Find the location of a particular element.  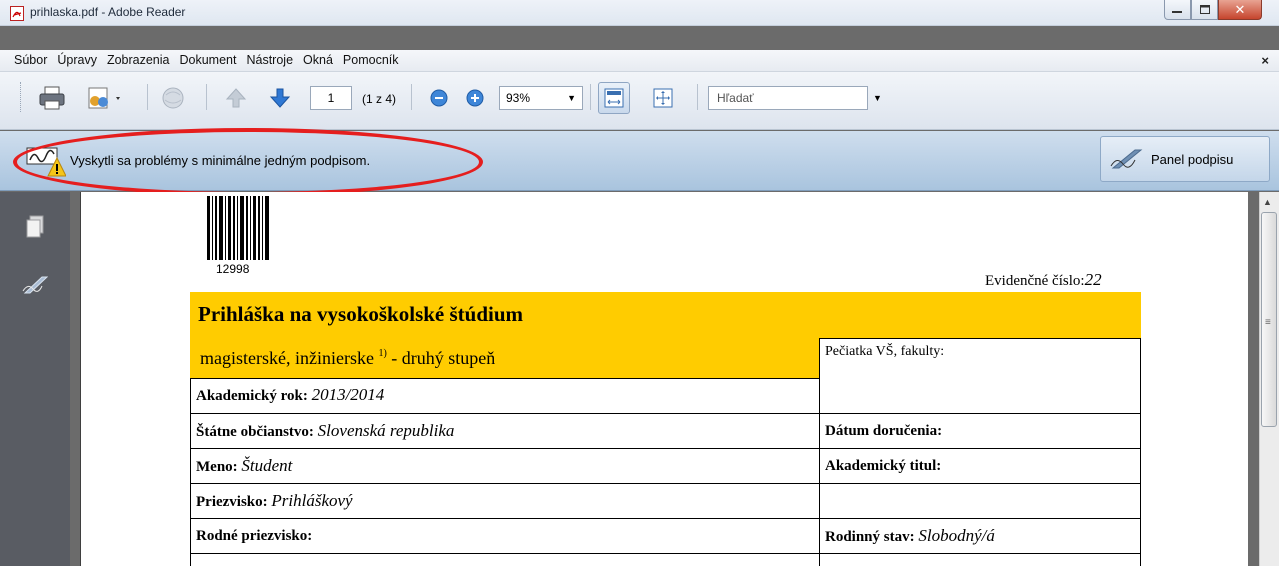

academic-year-value: 2013/2014 is located at coordinates (348, 394).